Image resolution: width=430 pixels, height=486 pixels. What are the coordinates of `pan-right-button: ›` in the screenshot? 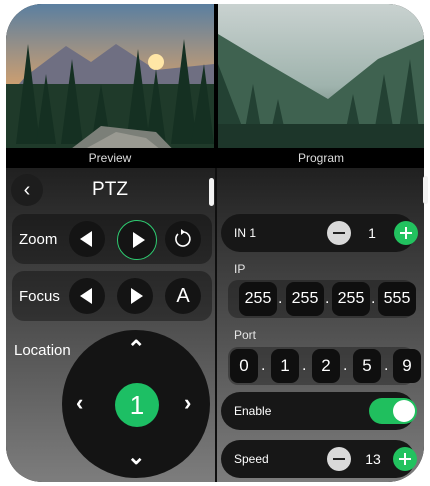 It's located at (187, 403).